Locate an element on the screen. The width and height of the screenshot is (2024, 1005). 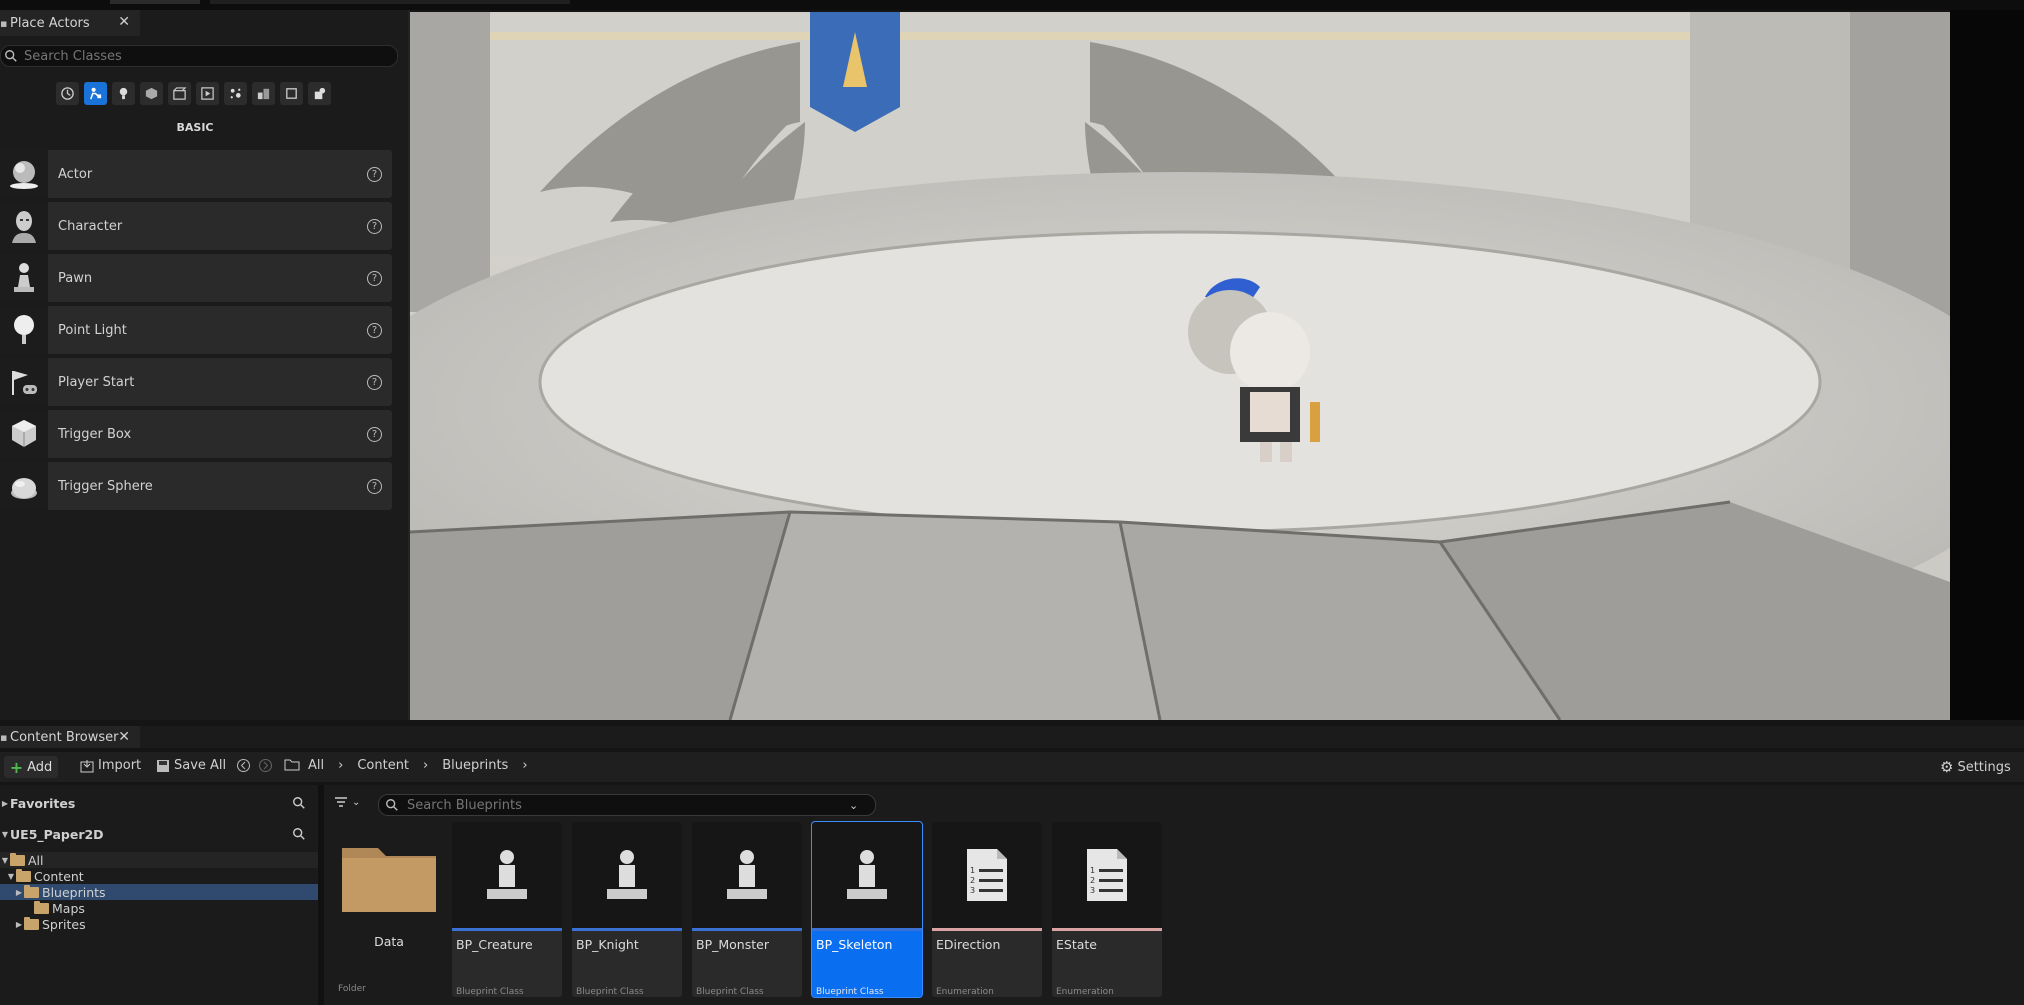
viewport-margin is located at coordinates (1987, 365).